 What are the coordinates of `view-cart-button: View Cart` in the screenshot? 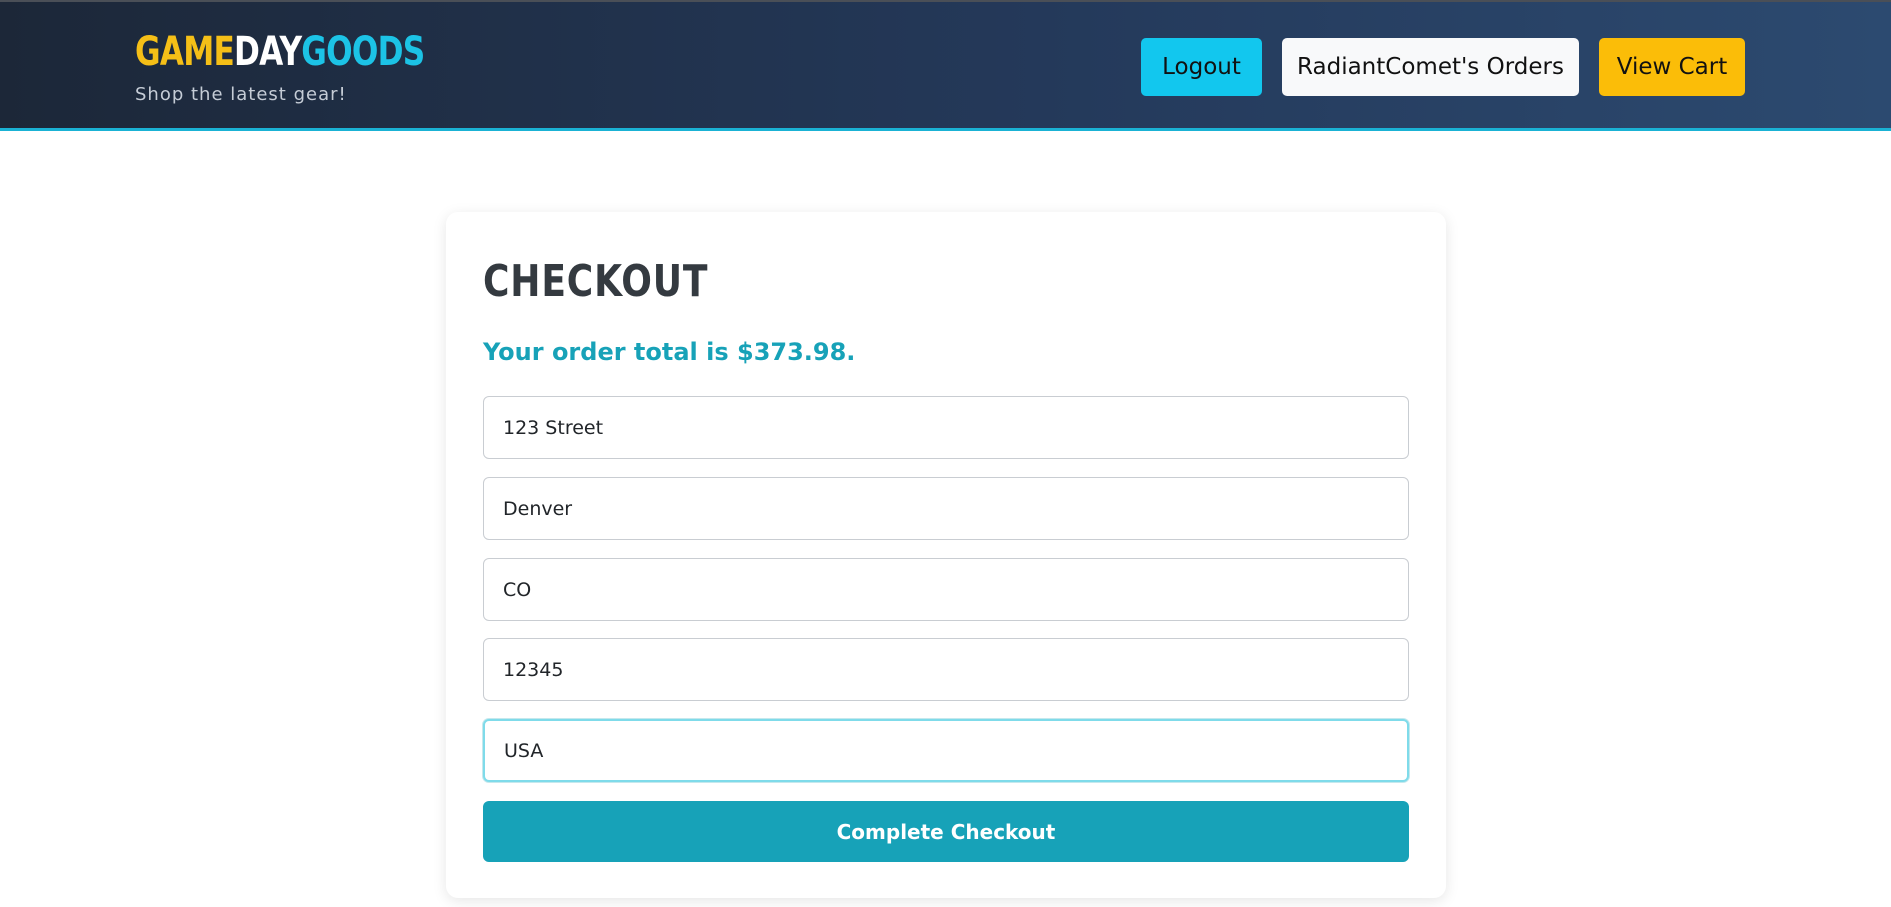 It's located at (1672, 67).